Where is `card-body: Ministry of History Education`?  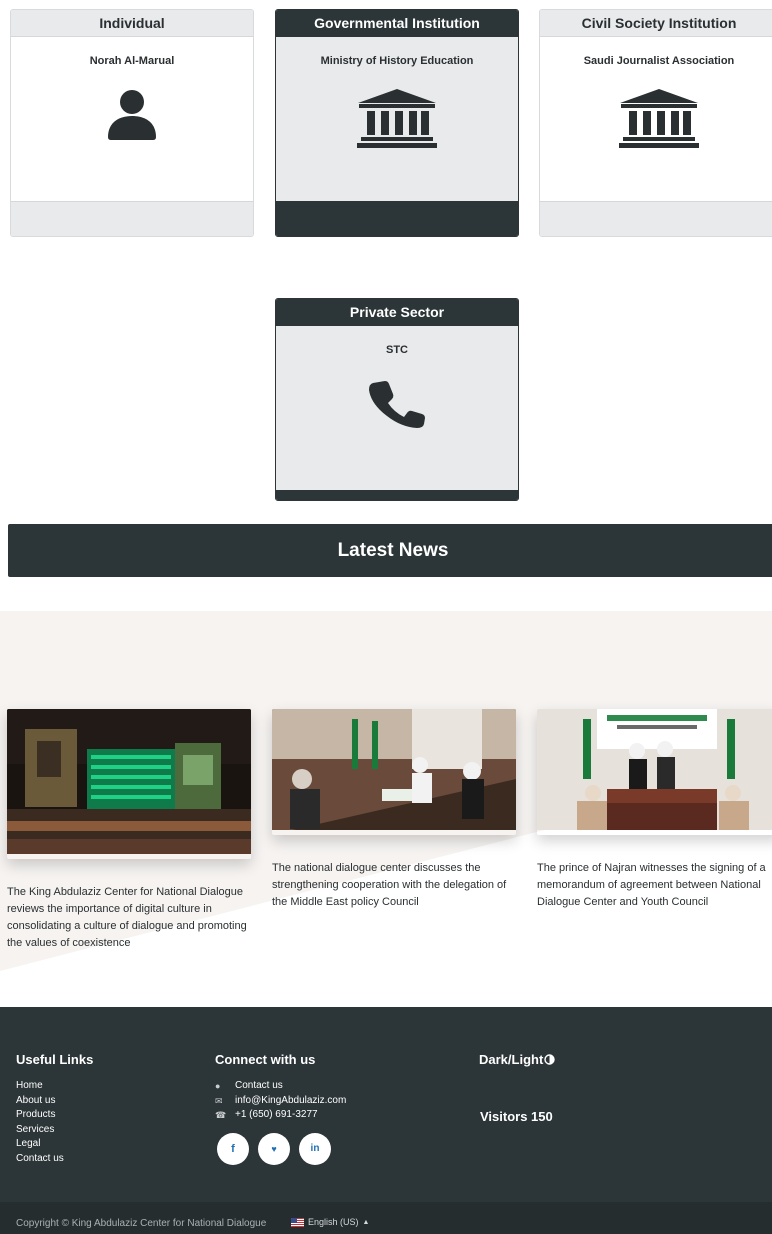 card-body: Ministry of History Education is located at coordinates (397, 119).